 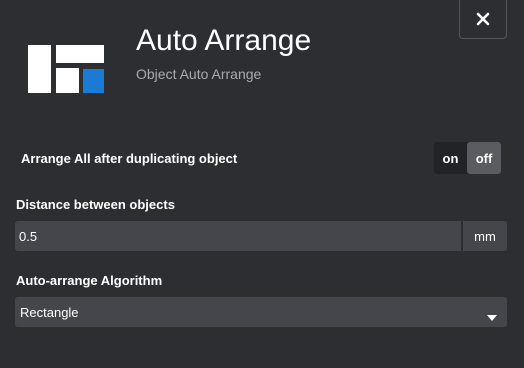 I want to click on distance-input: 0.5, so click(x=238, y=236).